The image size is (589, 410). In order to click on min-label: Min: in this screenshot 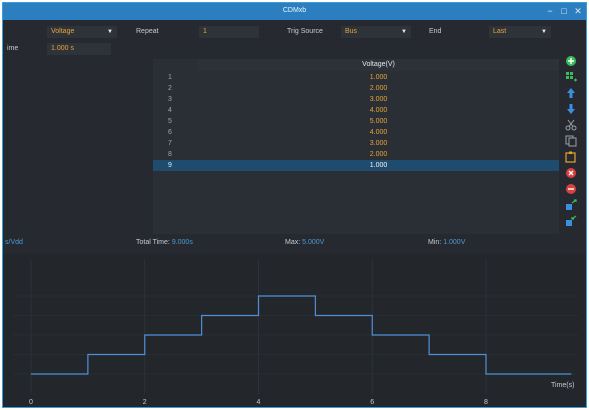, I will do `click(435, 242)`.